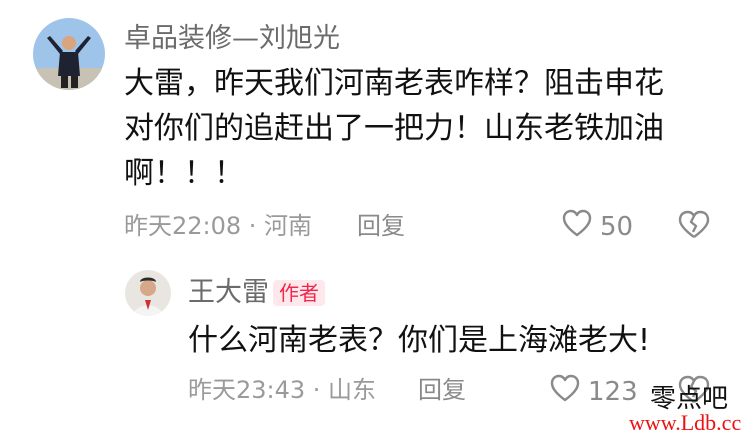 The image size is (750, 438). What do you see at coordinates (613, 391) in the screenshot?
I see `reply-like-count: 123` at bounding box center [613, 391].